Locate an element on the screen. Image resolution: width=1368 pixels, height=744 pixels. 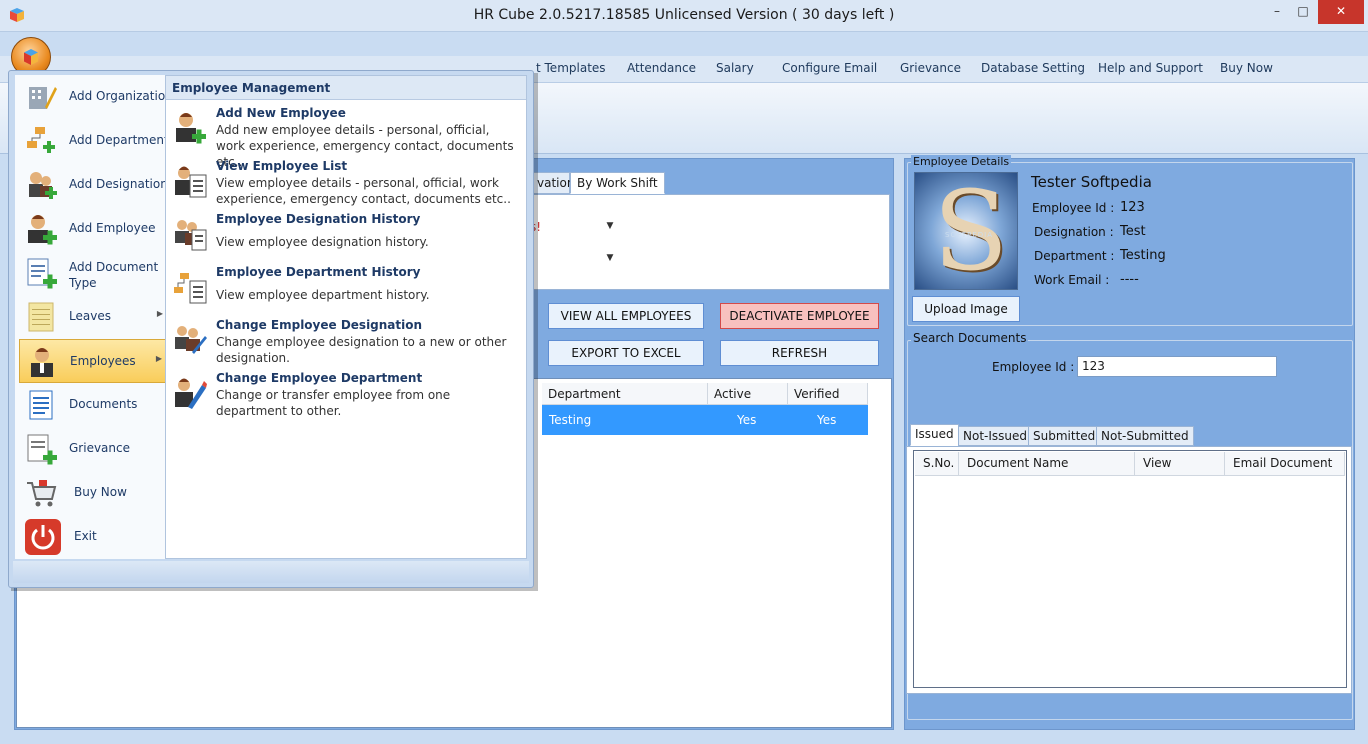
deactivate-employee-button: DEACTIVATE EMPLOYEE is located at coordinates (799, 316).